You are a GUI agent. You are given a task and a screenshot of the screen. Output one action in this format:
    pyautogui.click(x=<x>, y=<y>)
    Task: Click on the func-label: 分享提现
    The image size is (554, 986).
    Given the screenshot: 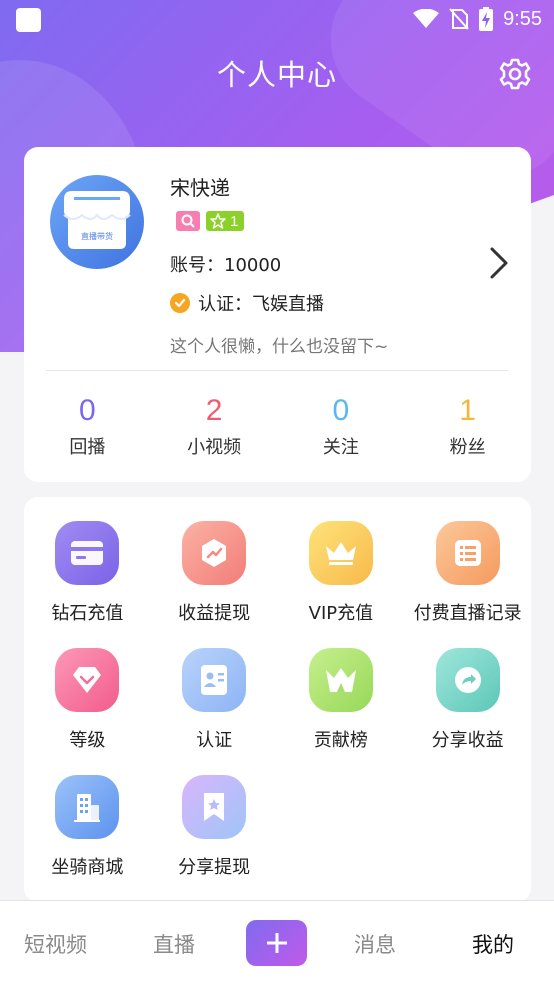 What is the action you would take?
    pyautogui.click(x=214, y=867)
    